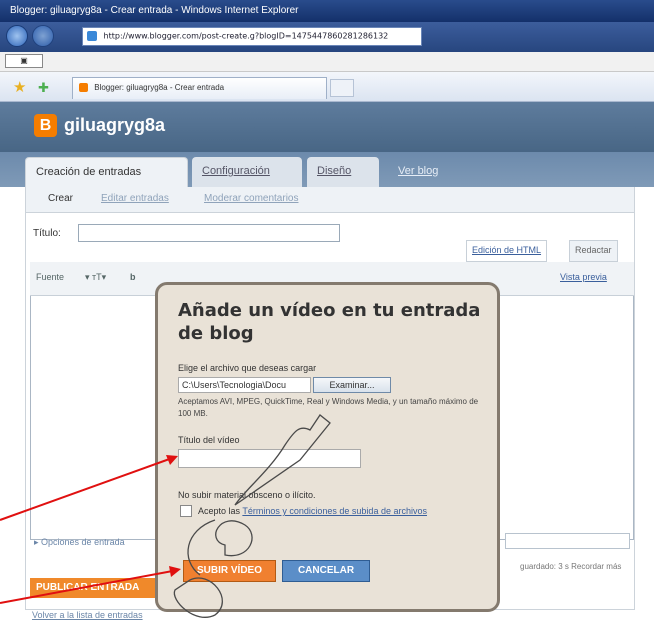 The image size is (654, 631). Describe the element at coordinates (159, 87) in the screenshot. I see `tab-title: Blogger: giluagryg8a - Crear entrada` at that location.